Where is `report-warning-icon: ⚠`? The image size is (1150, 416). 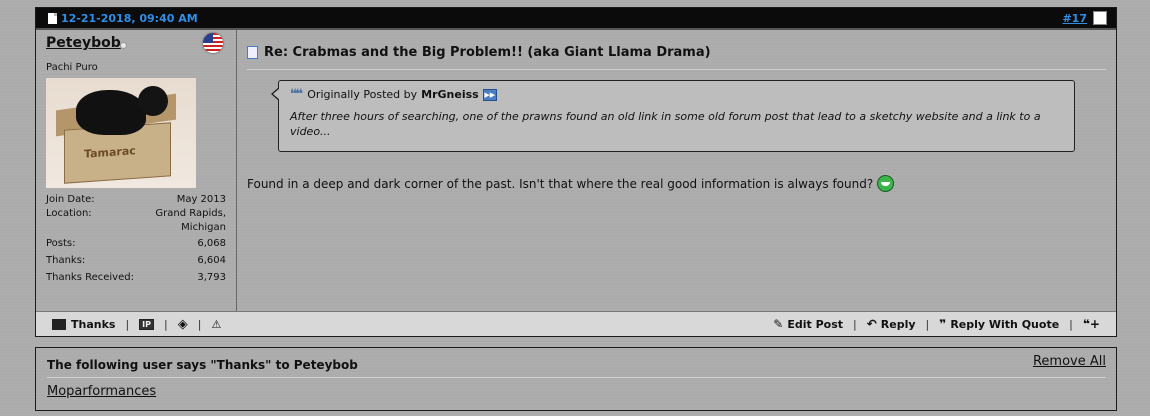
report-warning-icon: ⚠ is located at coordinates (216, 324).